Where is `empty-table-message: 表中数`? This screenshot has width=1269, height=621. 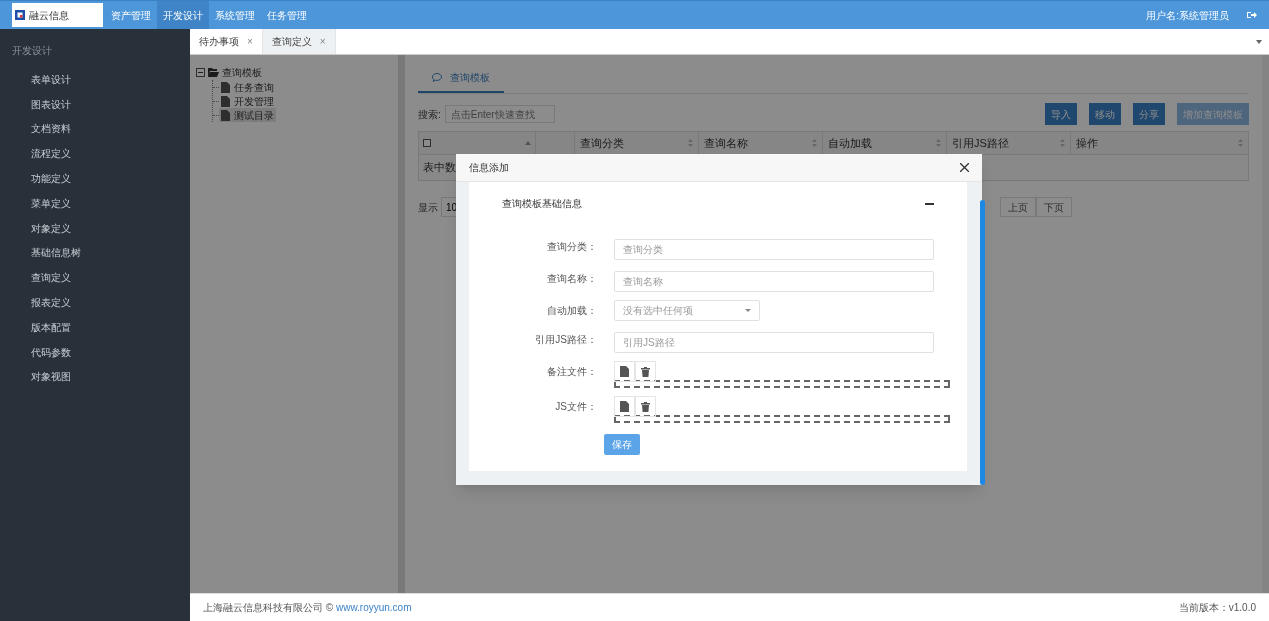 empty-table-message: 表中数 is located at coordinates (439, 168).